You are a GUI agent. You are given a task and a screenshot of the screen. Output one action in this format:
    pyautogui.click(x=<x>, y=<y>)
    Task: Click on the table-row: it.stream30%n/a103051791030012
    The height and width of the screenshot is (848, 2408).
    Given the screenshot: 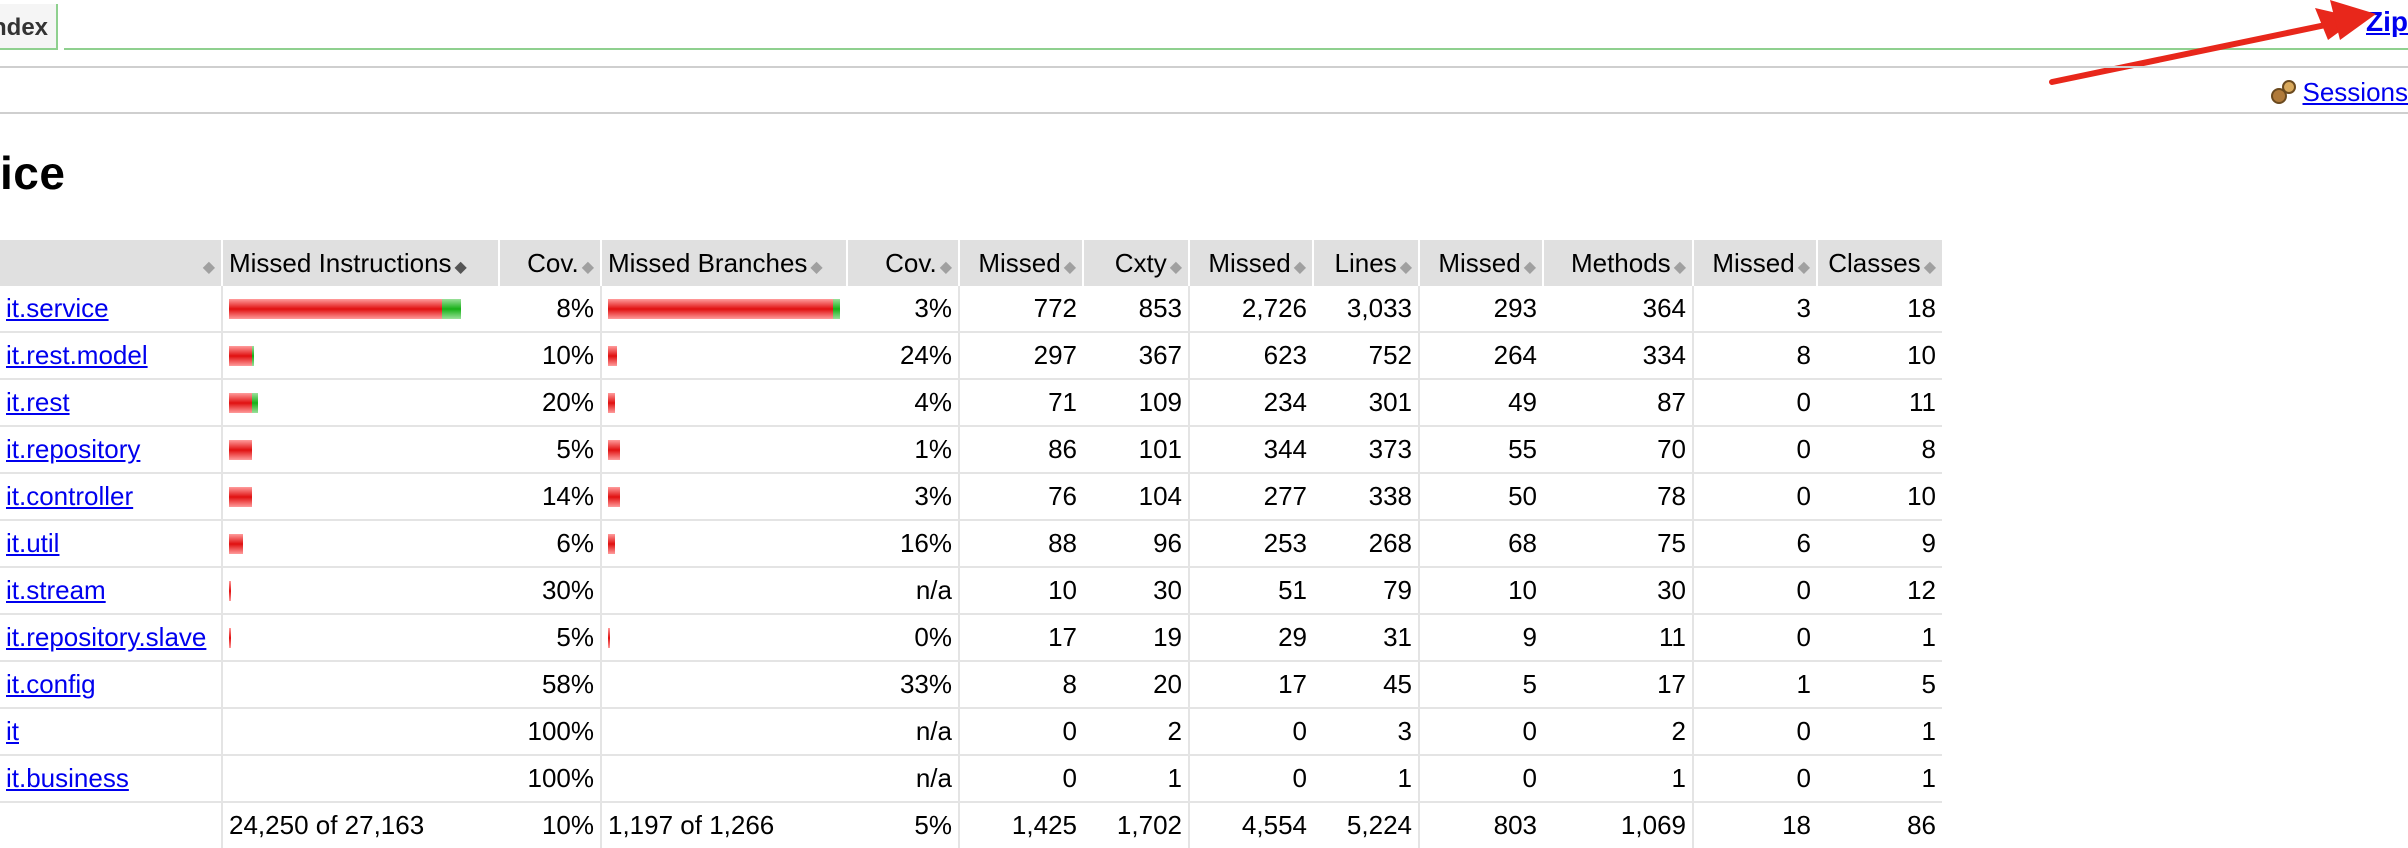 What is the action you would take?
    pyautogui.click(x=971, y=590)
    